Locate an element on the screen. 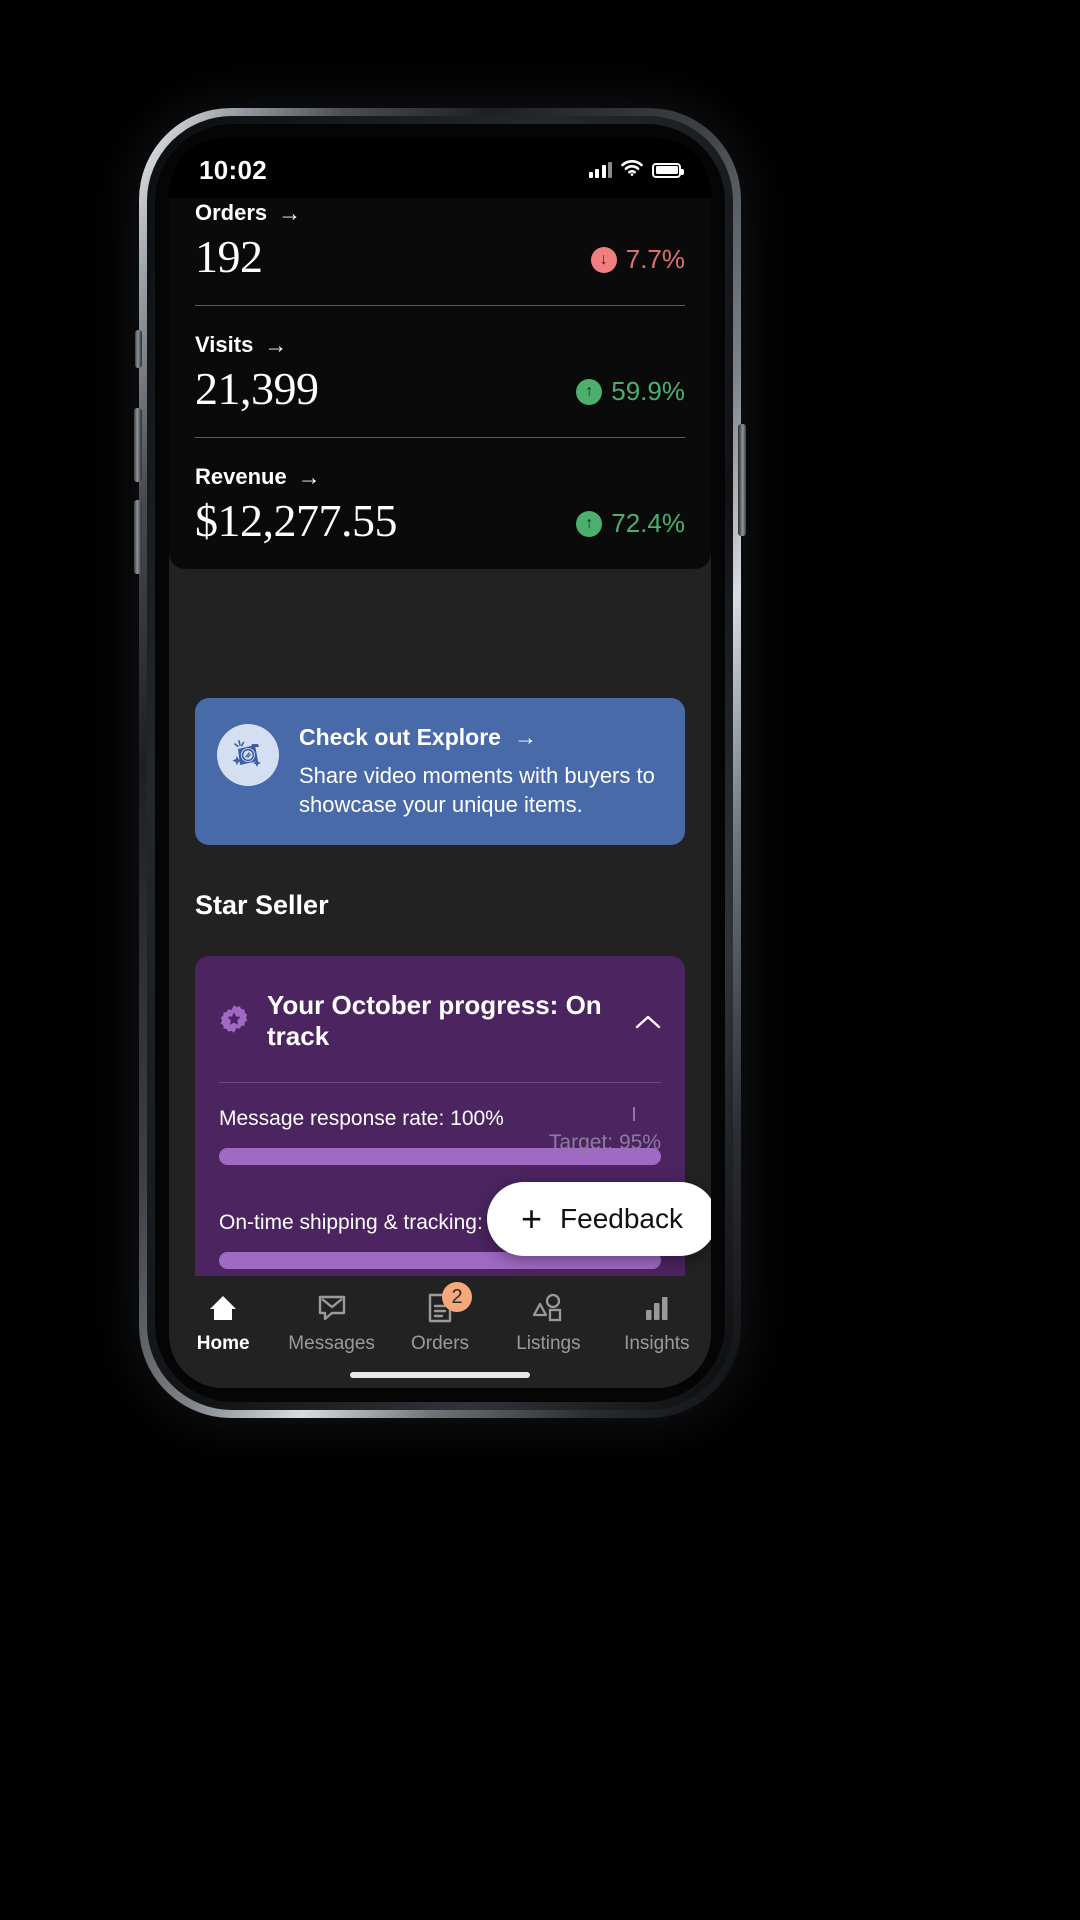 The height and width of the screenshot is (1920, 1080). envelope-icon is located at coordinates (332, 1308).